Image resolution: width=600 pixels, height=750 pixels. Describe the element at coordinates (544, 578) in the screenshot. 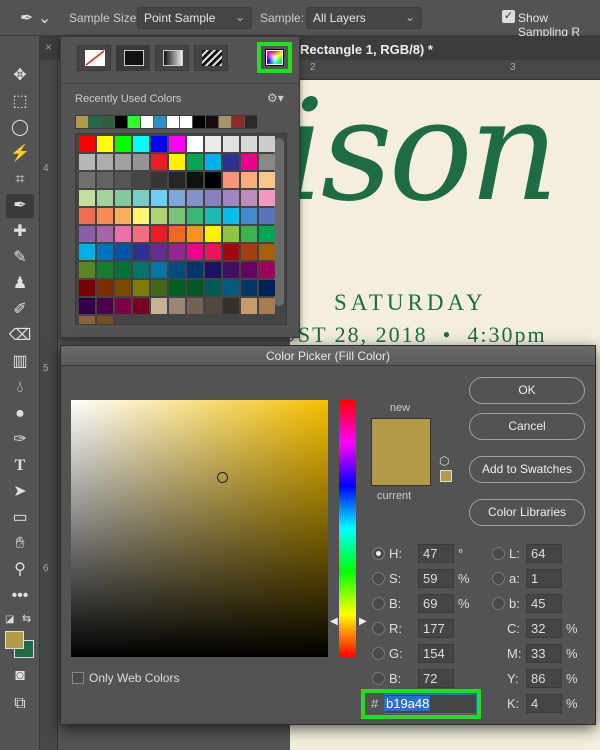

I see `field-a: 1` at that location.